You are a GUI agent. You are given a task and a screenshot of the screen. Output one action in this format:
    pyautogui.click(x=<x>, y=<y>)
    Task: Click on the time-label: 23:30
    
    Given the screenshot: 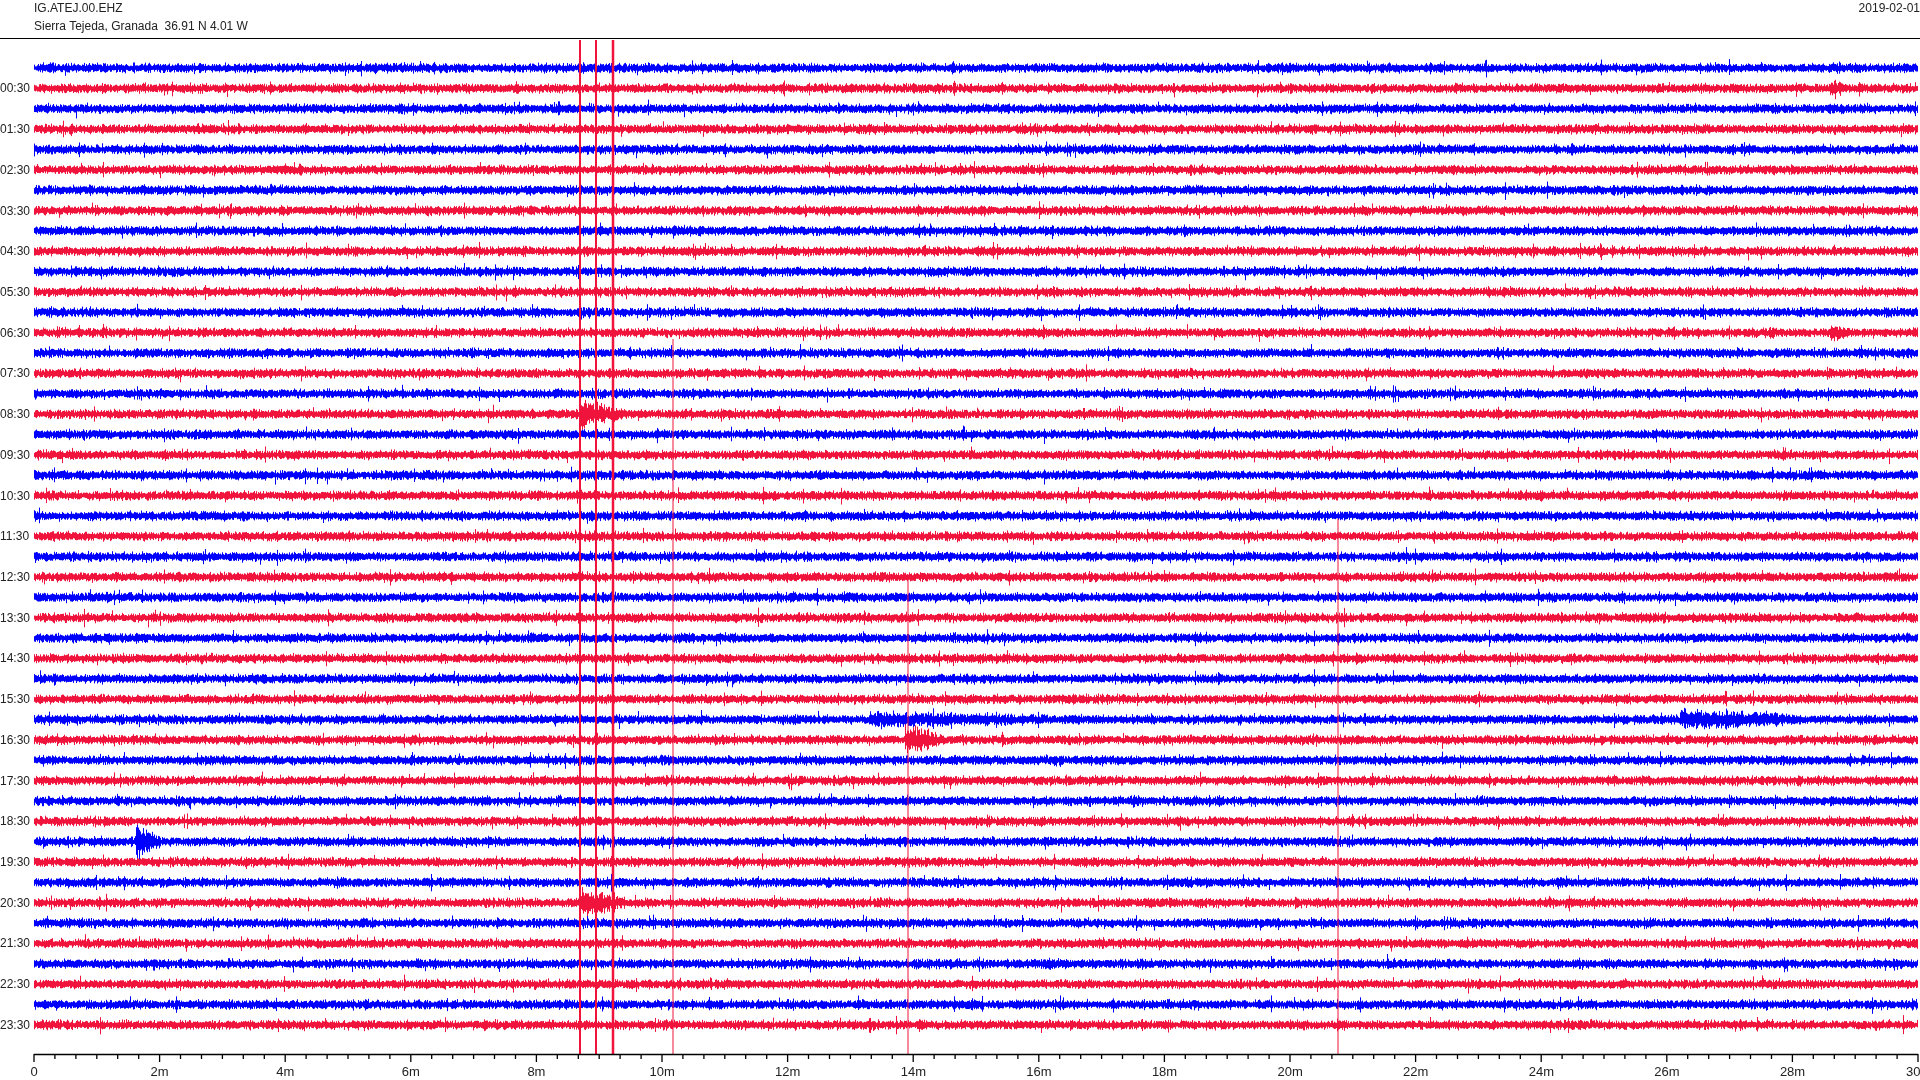 What is the action you would take?
    pyautogui.click(x=15, y=1024)
    